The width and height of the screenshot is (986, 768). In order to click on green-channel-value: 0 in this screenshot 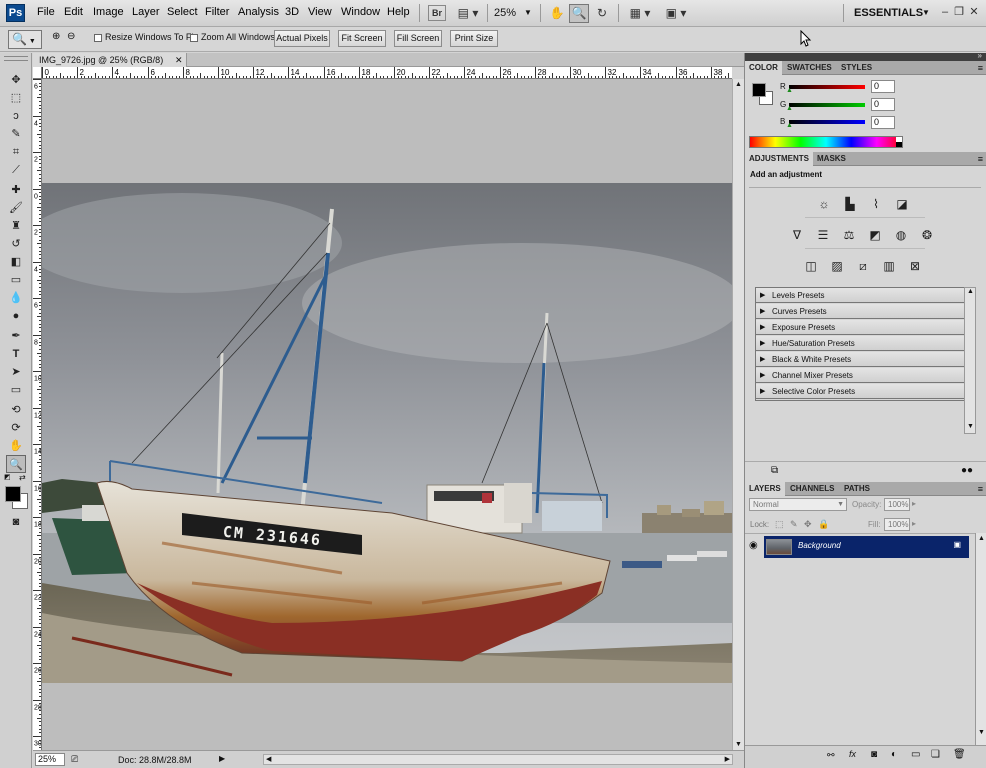, I will do `click(883, 104)`.